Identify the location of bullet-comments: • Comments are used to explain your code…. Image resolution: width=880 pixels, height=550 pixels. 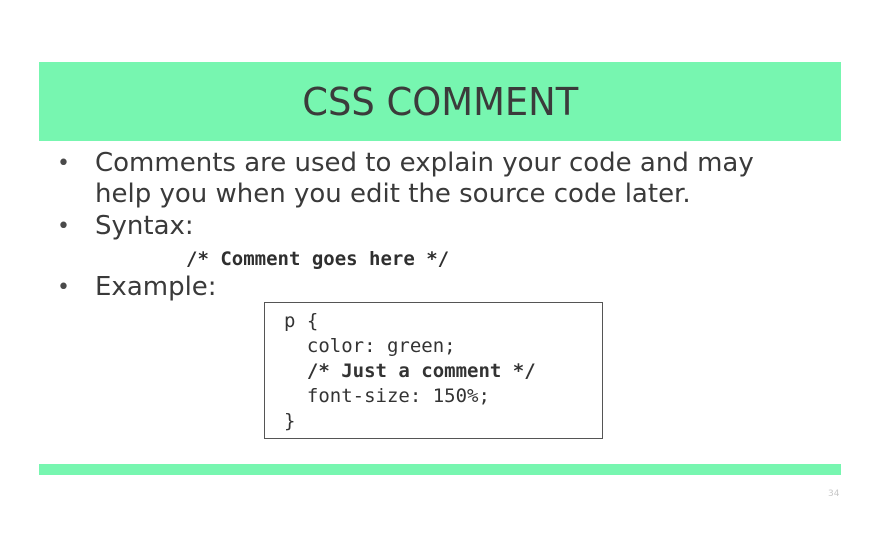
(436, 179).